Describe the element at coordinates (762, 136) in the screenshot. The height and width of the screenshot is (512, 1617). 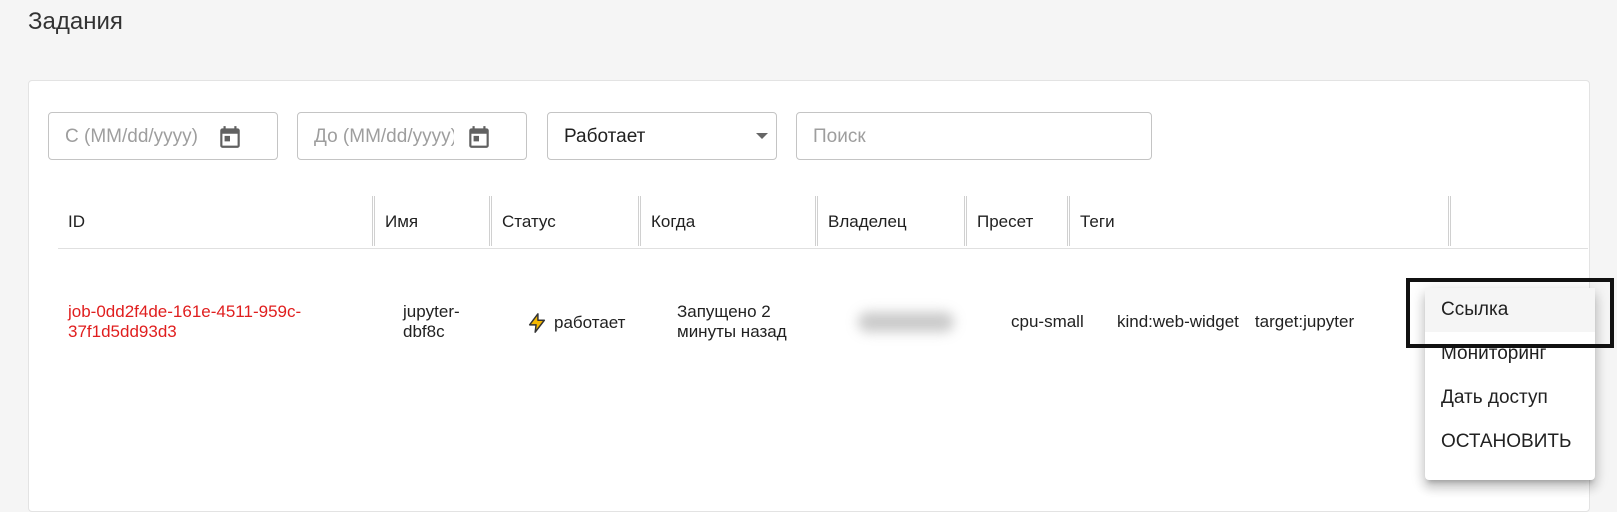
I see `chevron-down-icon` at that location.